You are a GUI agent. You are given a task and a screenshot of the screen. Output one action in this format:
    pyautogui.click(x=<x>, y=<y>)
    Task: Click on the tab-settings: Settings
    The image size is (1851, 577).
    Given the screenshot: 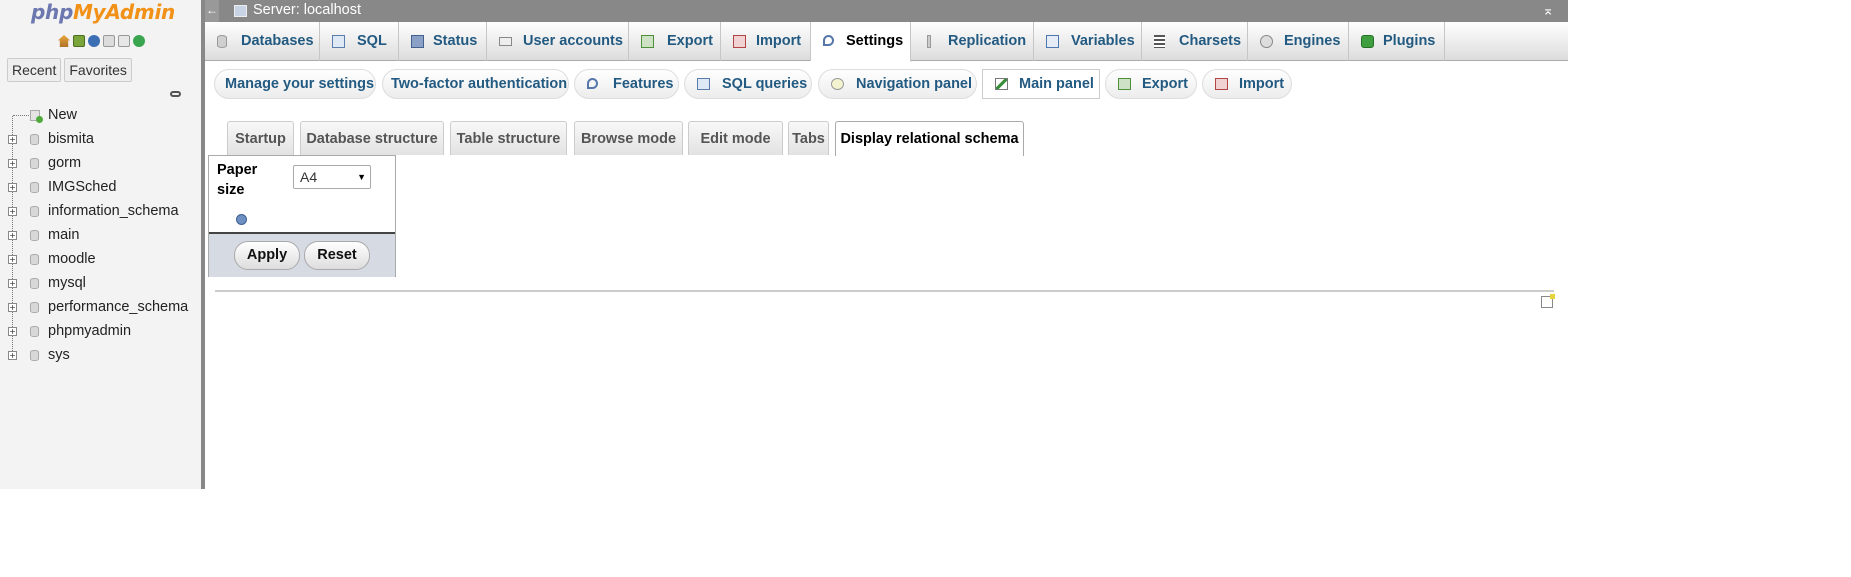 What is the action you would take?
    pyautogui.click(x=861, y=42)
    